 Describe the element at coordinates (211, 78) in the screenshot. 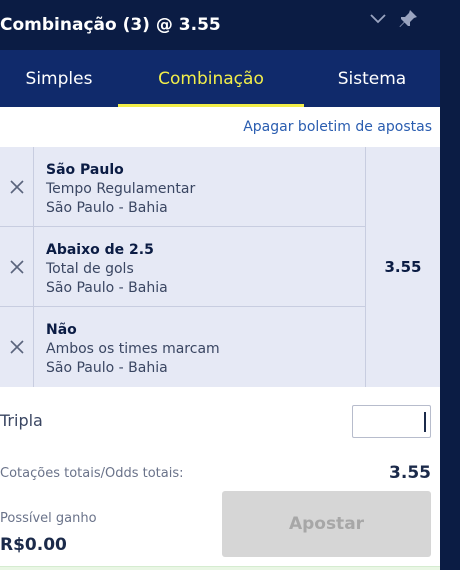

I see `tab-combinacao: Combinação` at that location.